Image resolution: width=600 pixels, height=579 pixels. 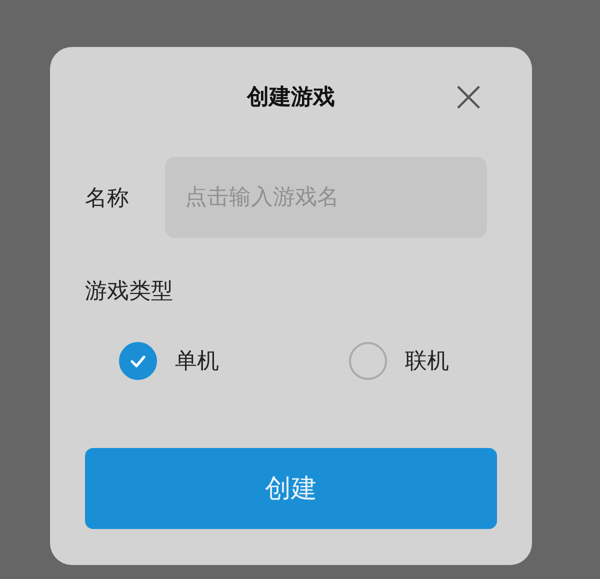 What do you see at coordinates (129, 292) in the screenshot?
I see `game-type-label: 游戏类型` at bounding box center [129, 292].